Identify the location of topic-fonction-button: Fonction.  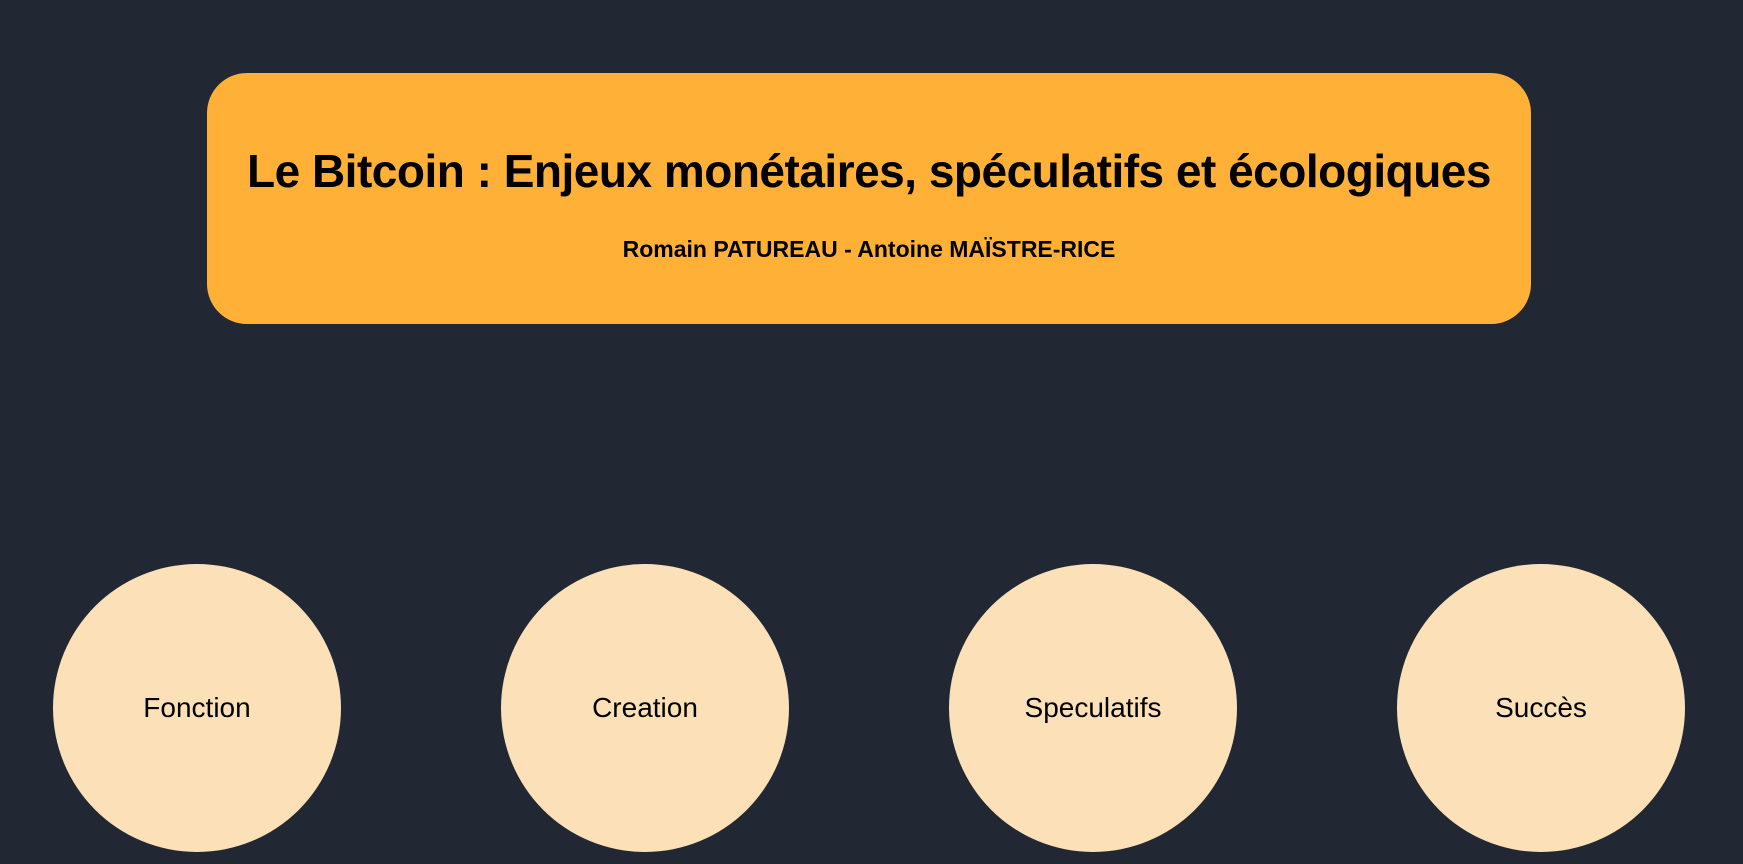
(197, 708).